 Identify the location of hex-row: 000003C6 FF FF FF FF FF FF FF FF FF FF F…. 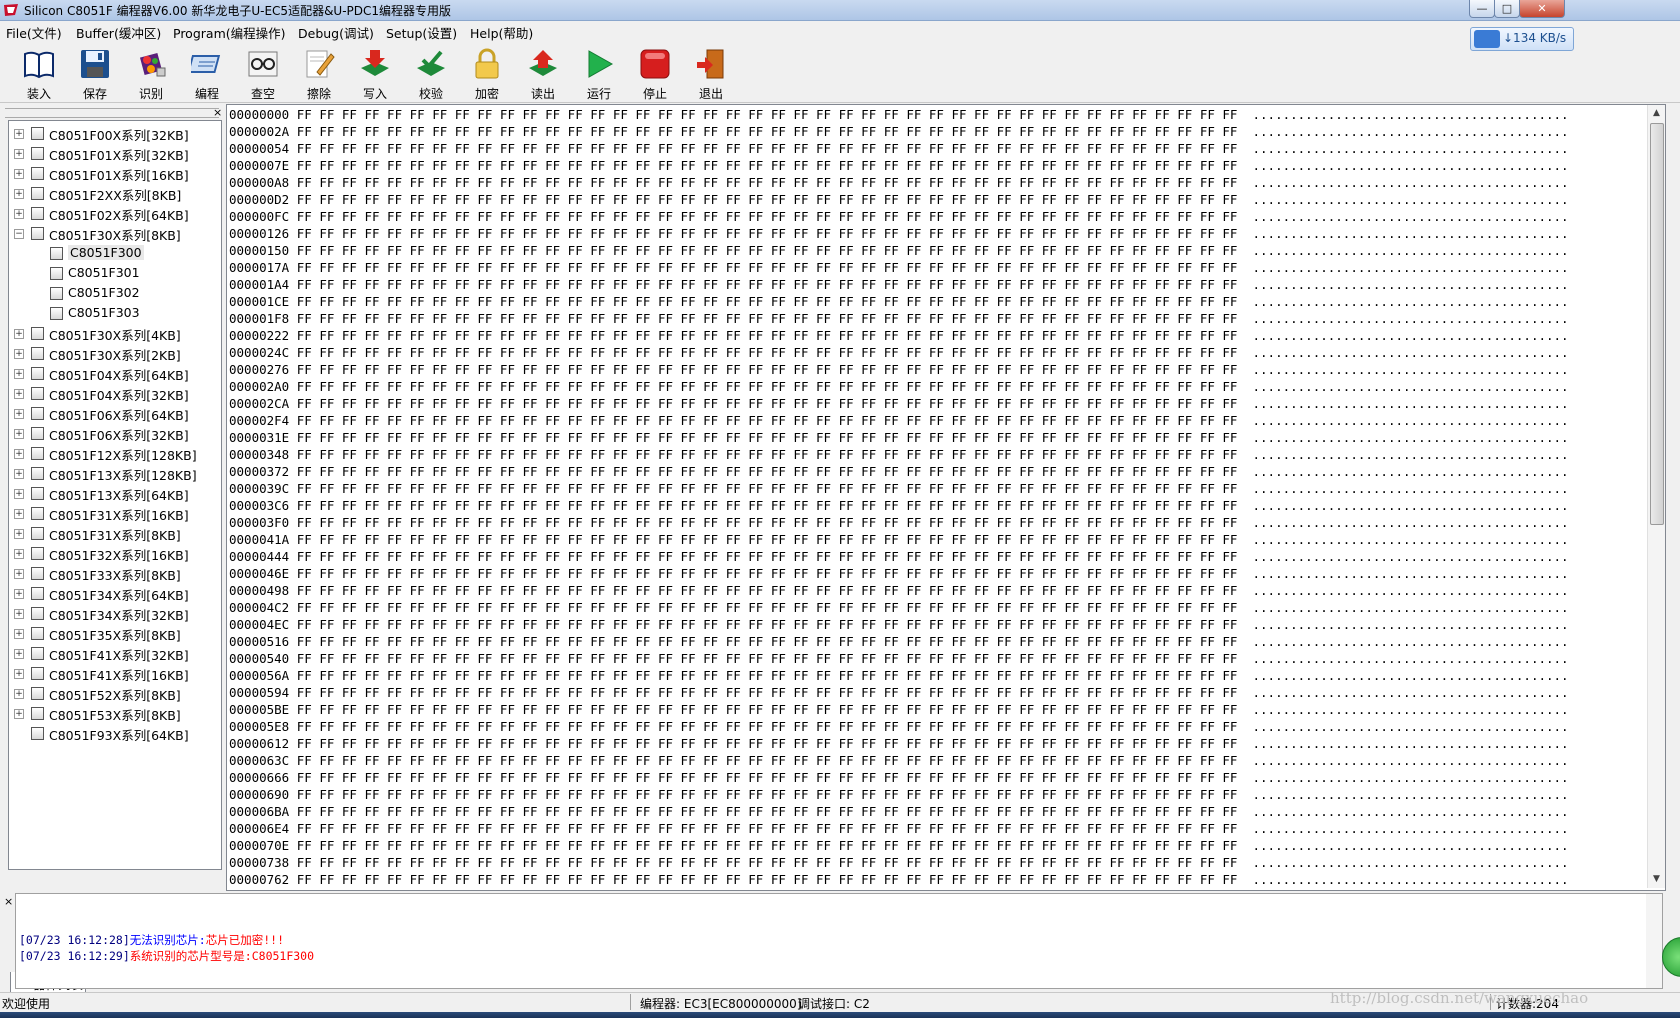
(936, 505).